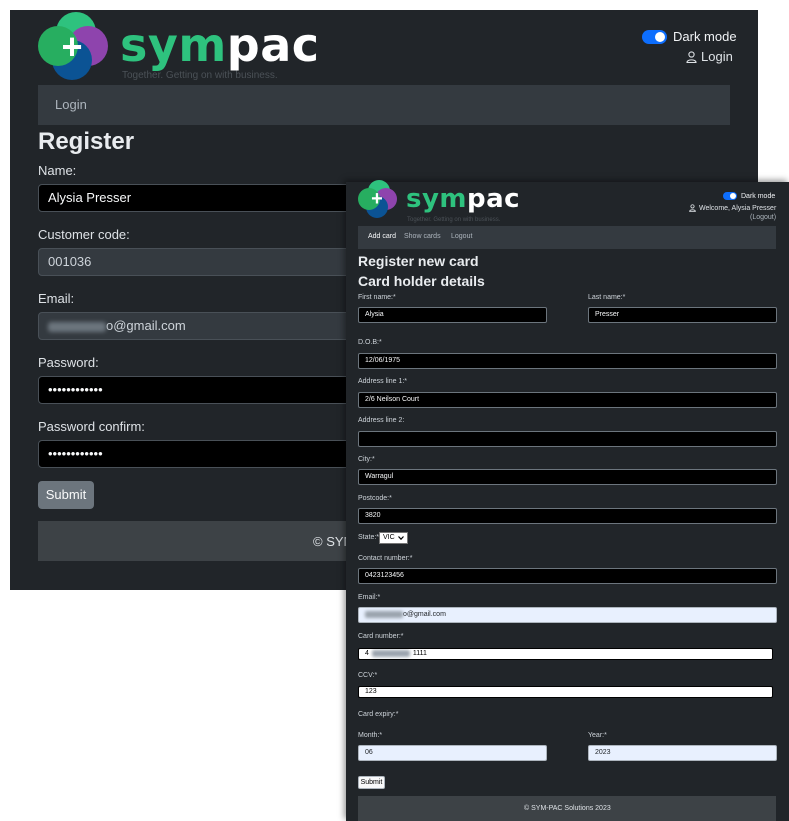 The width and height of the screenshot is (789, 821). Describe the element at coordinates (370, 342) in the screenshot. I see `dob-label: D.O.B:*` at that location.